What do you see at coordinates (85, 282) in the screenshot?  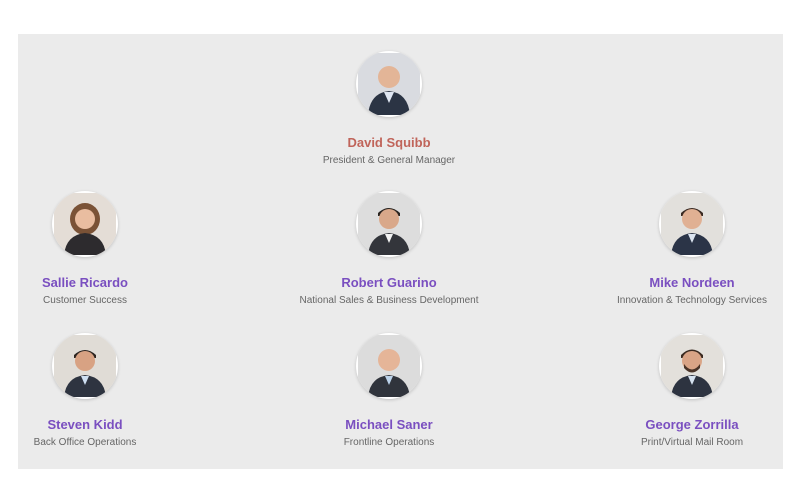 I see `member-name: Sallie Ricardo` at bounding box center [85, 282].